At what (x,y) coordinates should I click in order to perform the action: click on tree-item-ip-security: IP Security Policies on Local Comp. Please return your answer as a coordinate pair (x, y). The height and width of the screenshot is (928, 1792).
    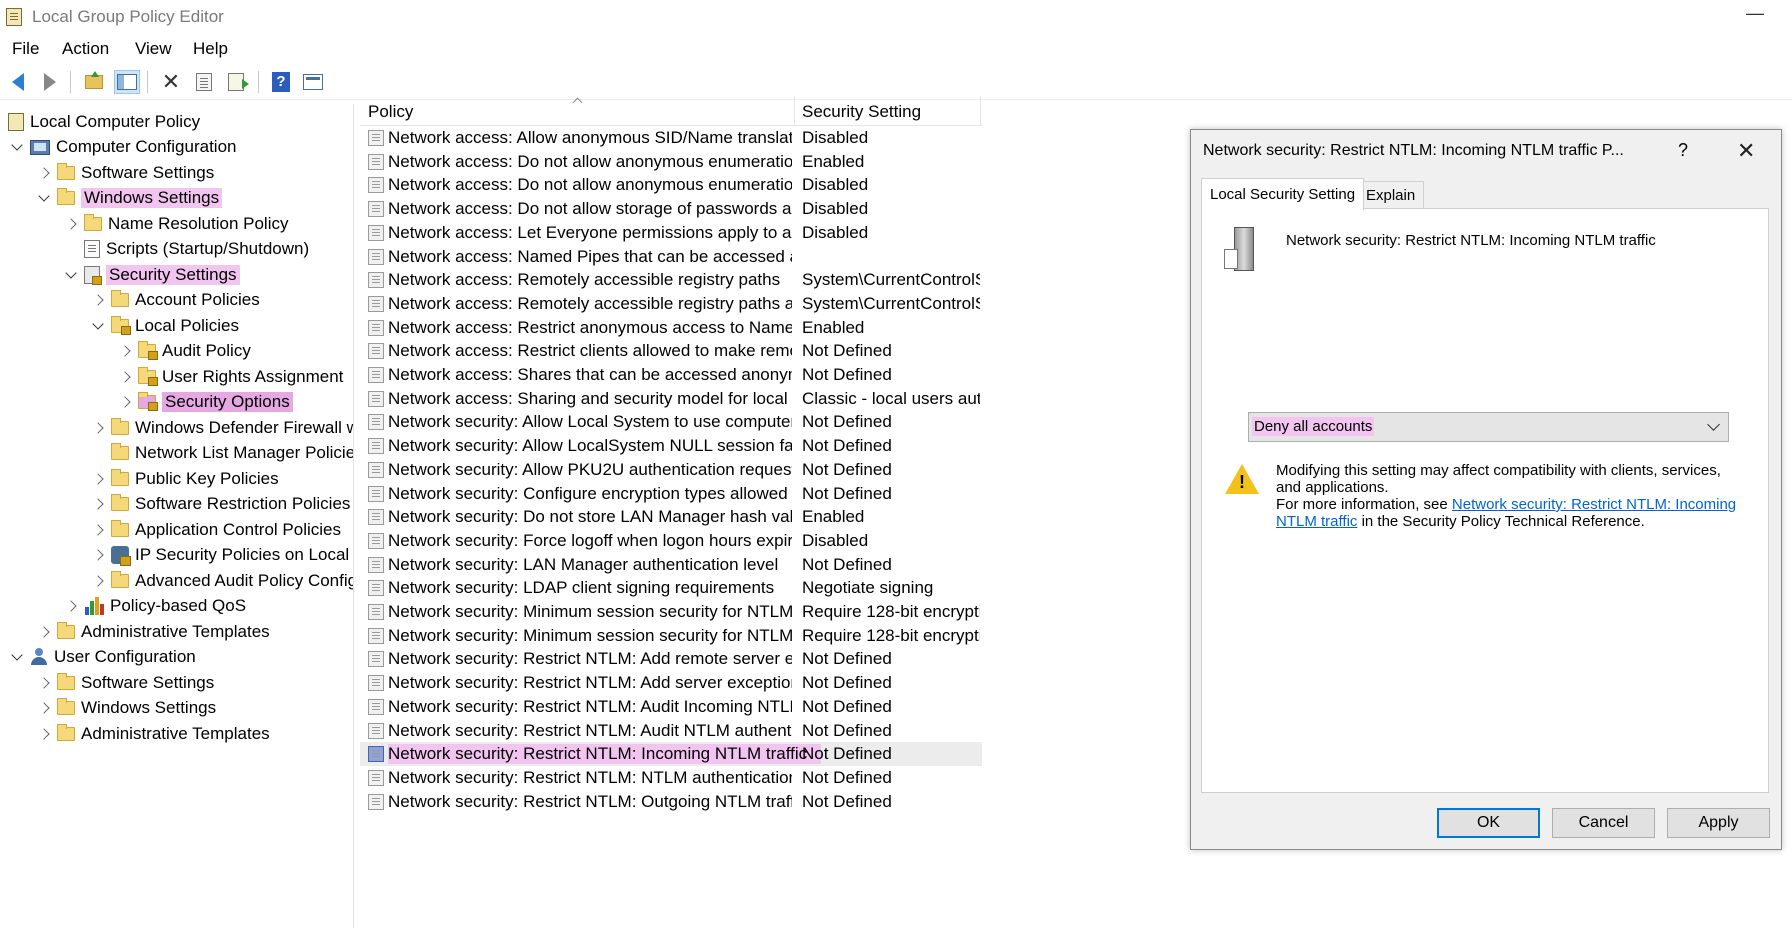
    Looking at the image, I should click on (222, 555).